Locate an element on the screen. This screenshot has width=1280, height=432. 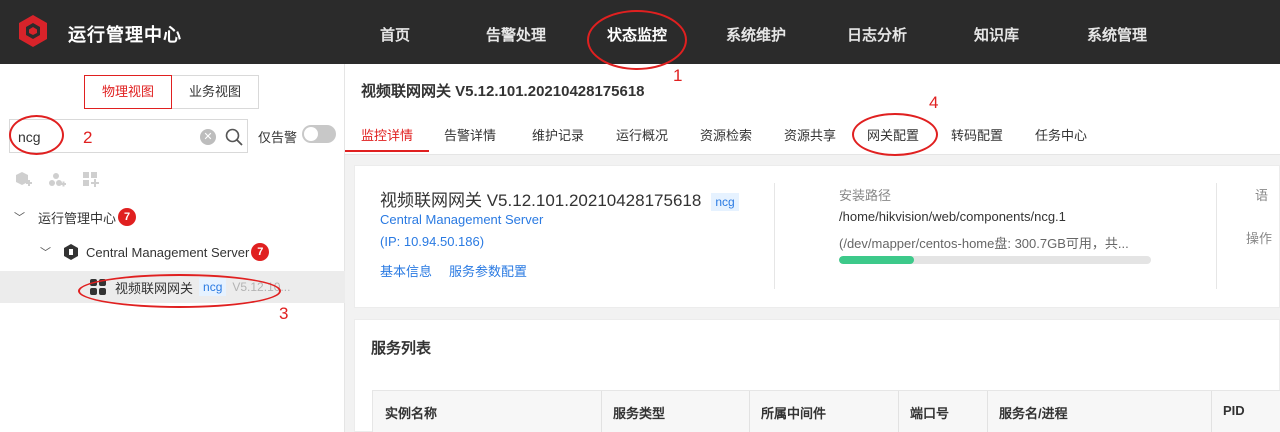
nav-item-alarm-handling: 告警处理 is located at coordinates (516, 34).